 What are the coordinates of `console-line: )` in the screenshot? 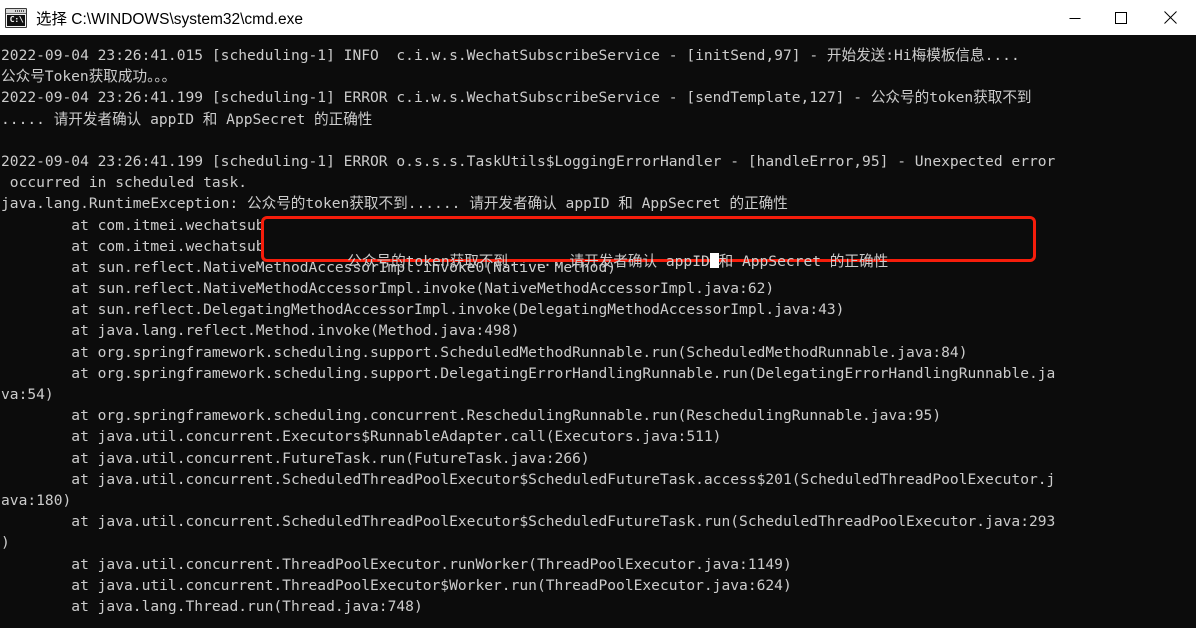 It's located at (5, 543).